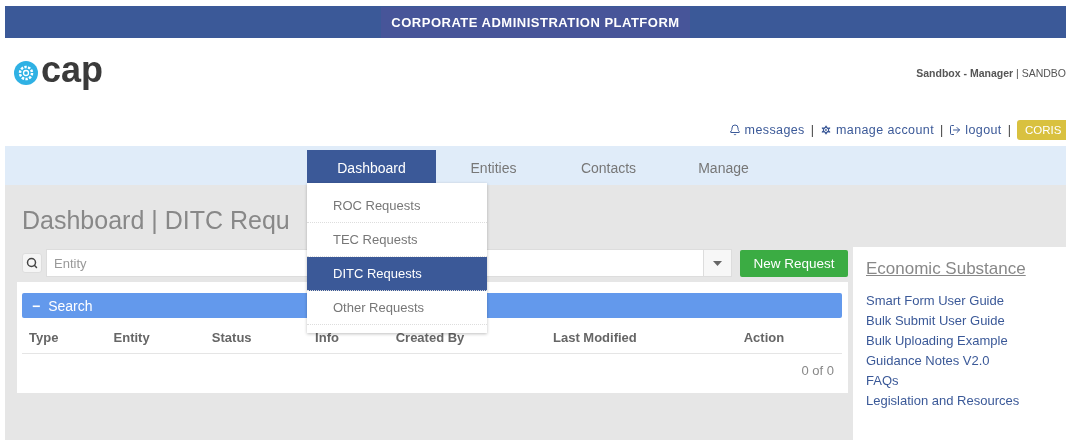  Describe the element at coordinates (232, 337) in the screenshot. I see `column-header: Status` at that location.